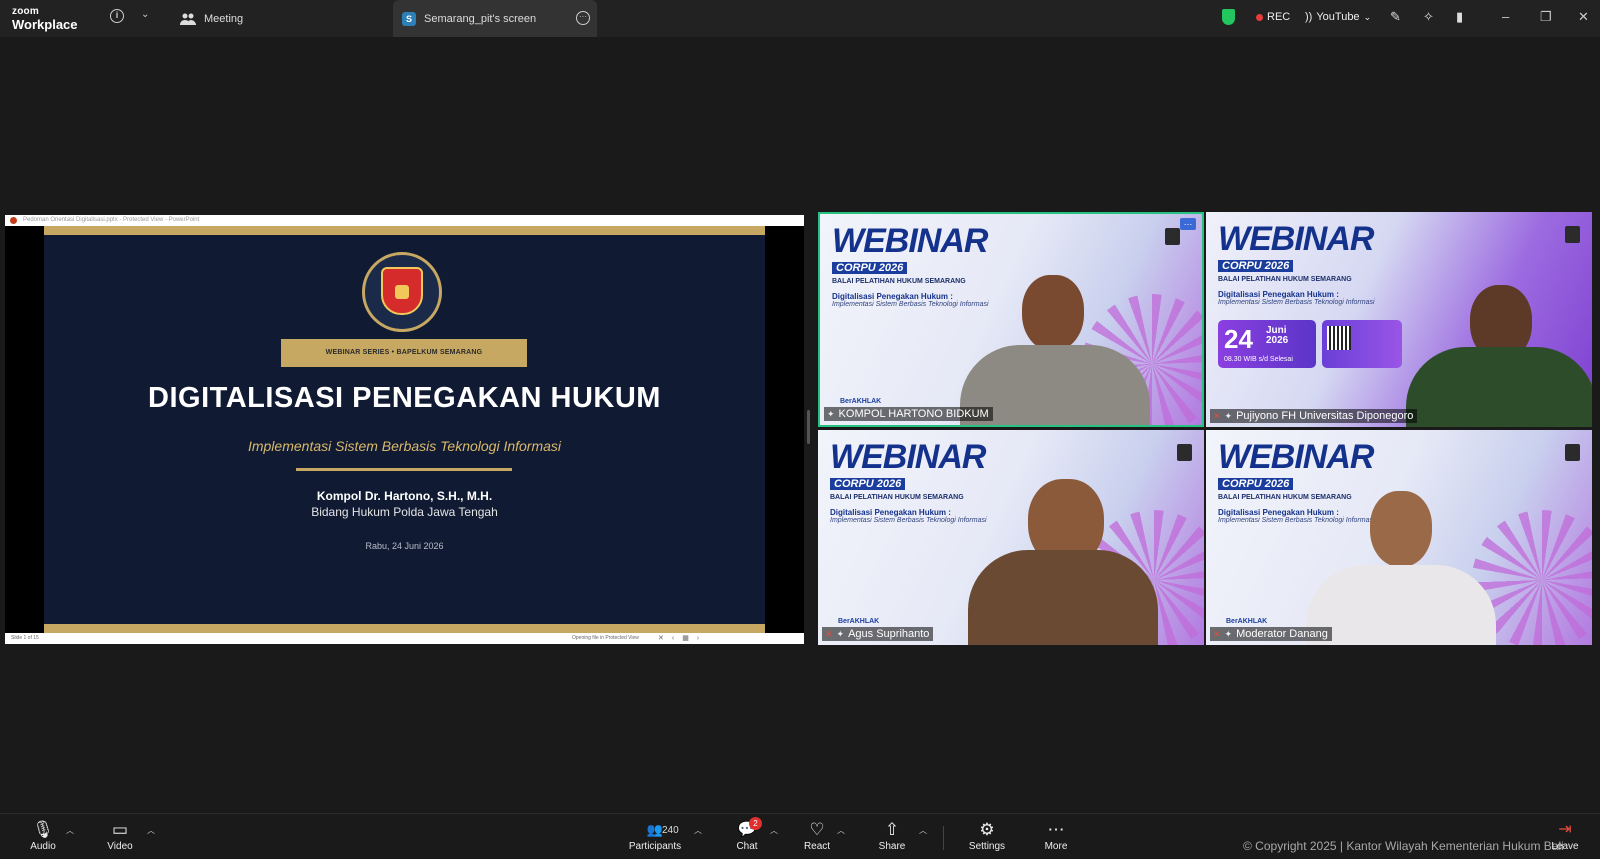  I want to click on slide-organization: Bidang Hukum Polda Jawa Tengah, so click(404, 512).